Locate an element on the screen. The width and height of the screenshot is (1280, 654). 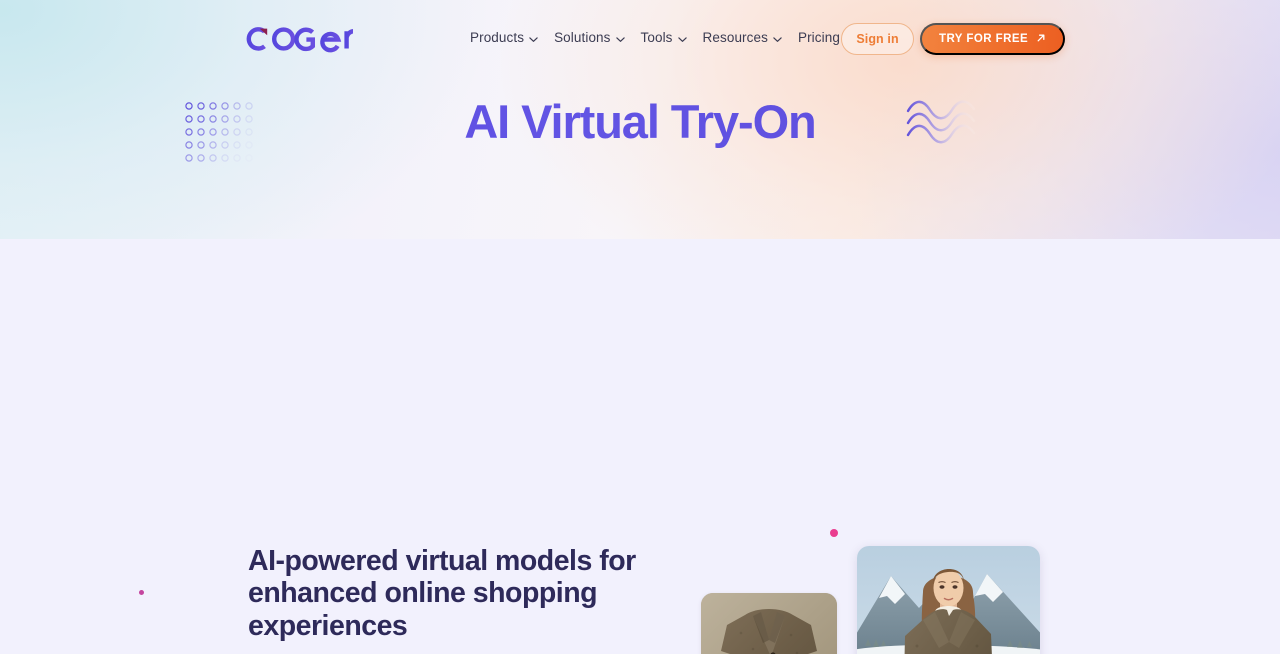
sign-in-button: Sign in is located at coordinates (877, 39).